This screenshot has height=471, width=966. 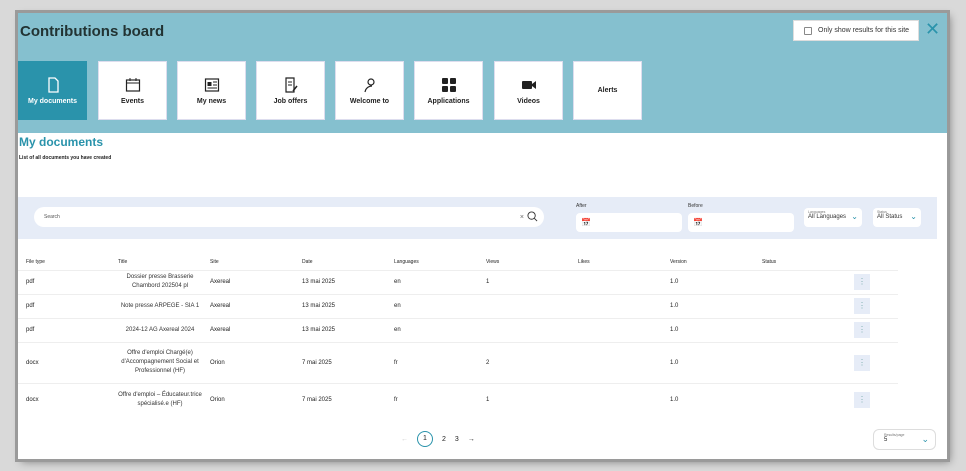 What do you see at coordinates (528, 84) in the screenshot?
I see `video-icon` at bounding box center [528, 84].